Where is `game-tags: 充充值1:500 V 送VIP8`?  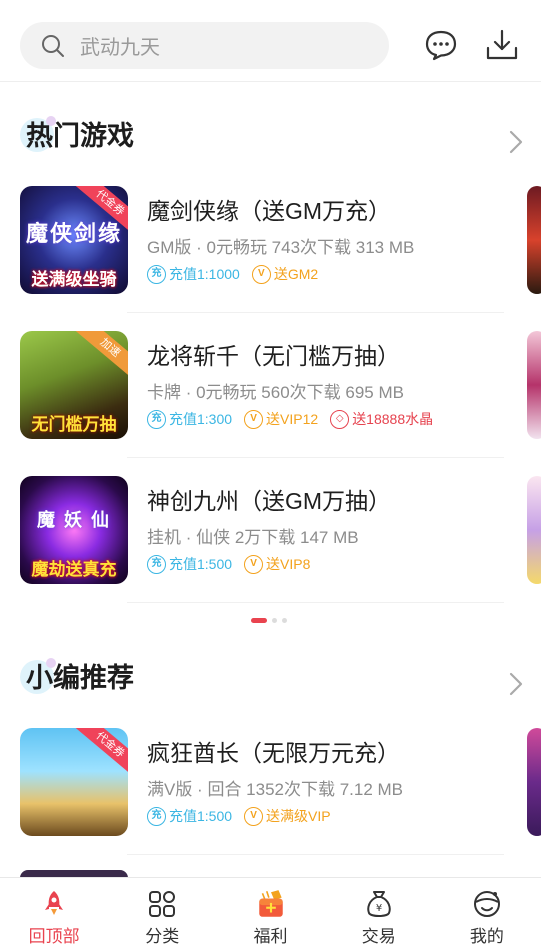
game-tags: 充充值1:500 V 送VIP8 is located at coordinates (234, 564).